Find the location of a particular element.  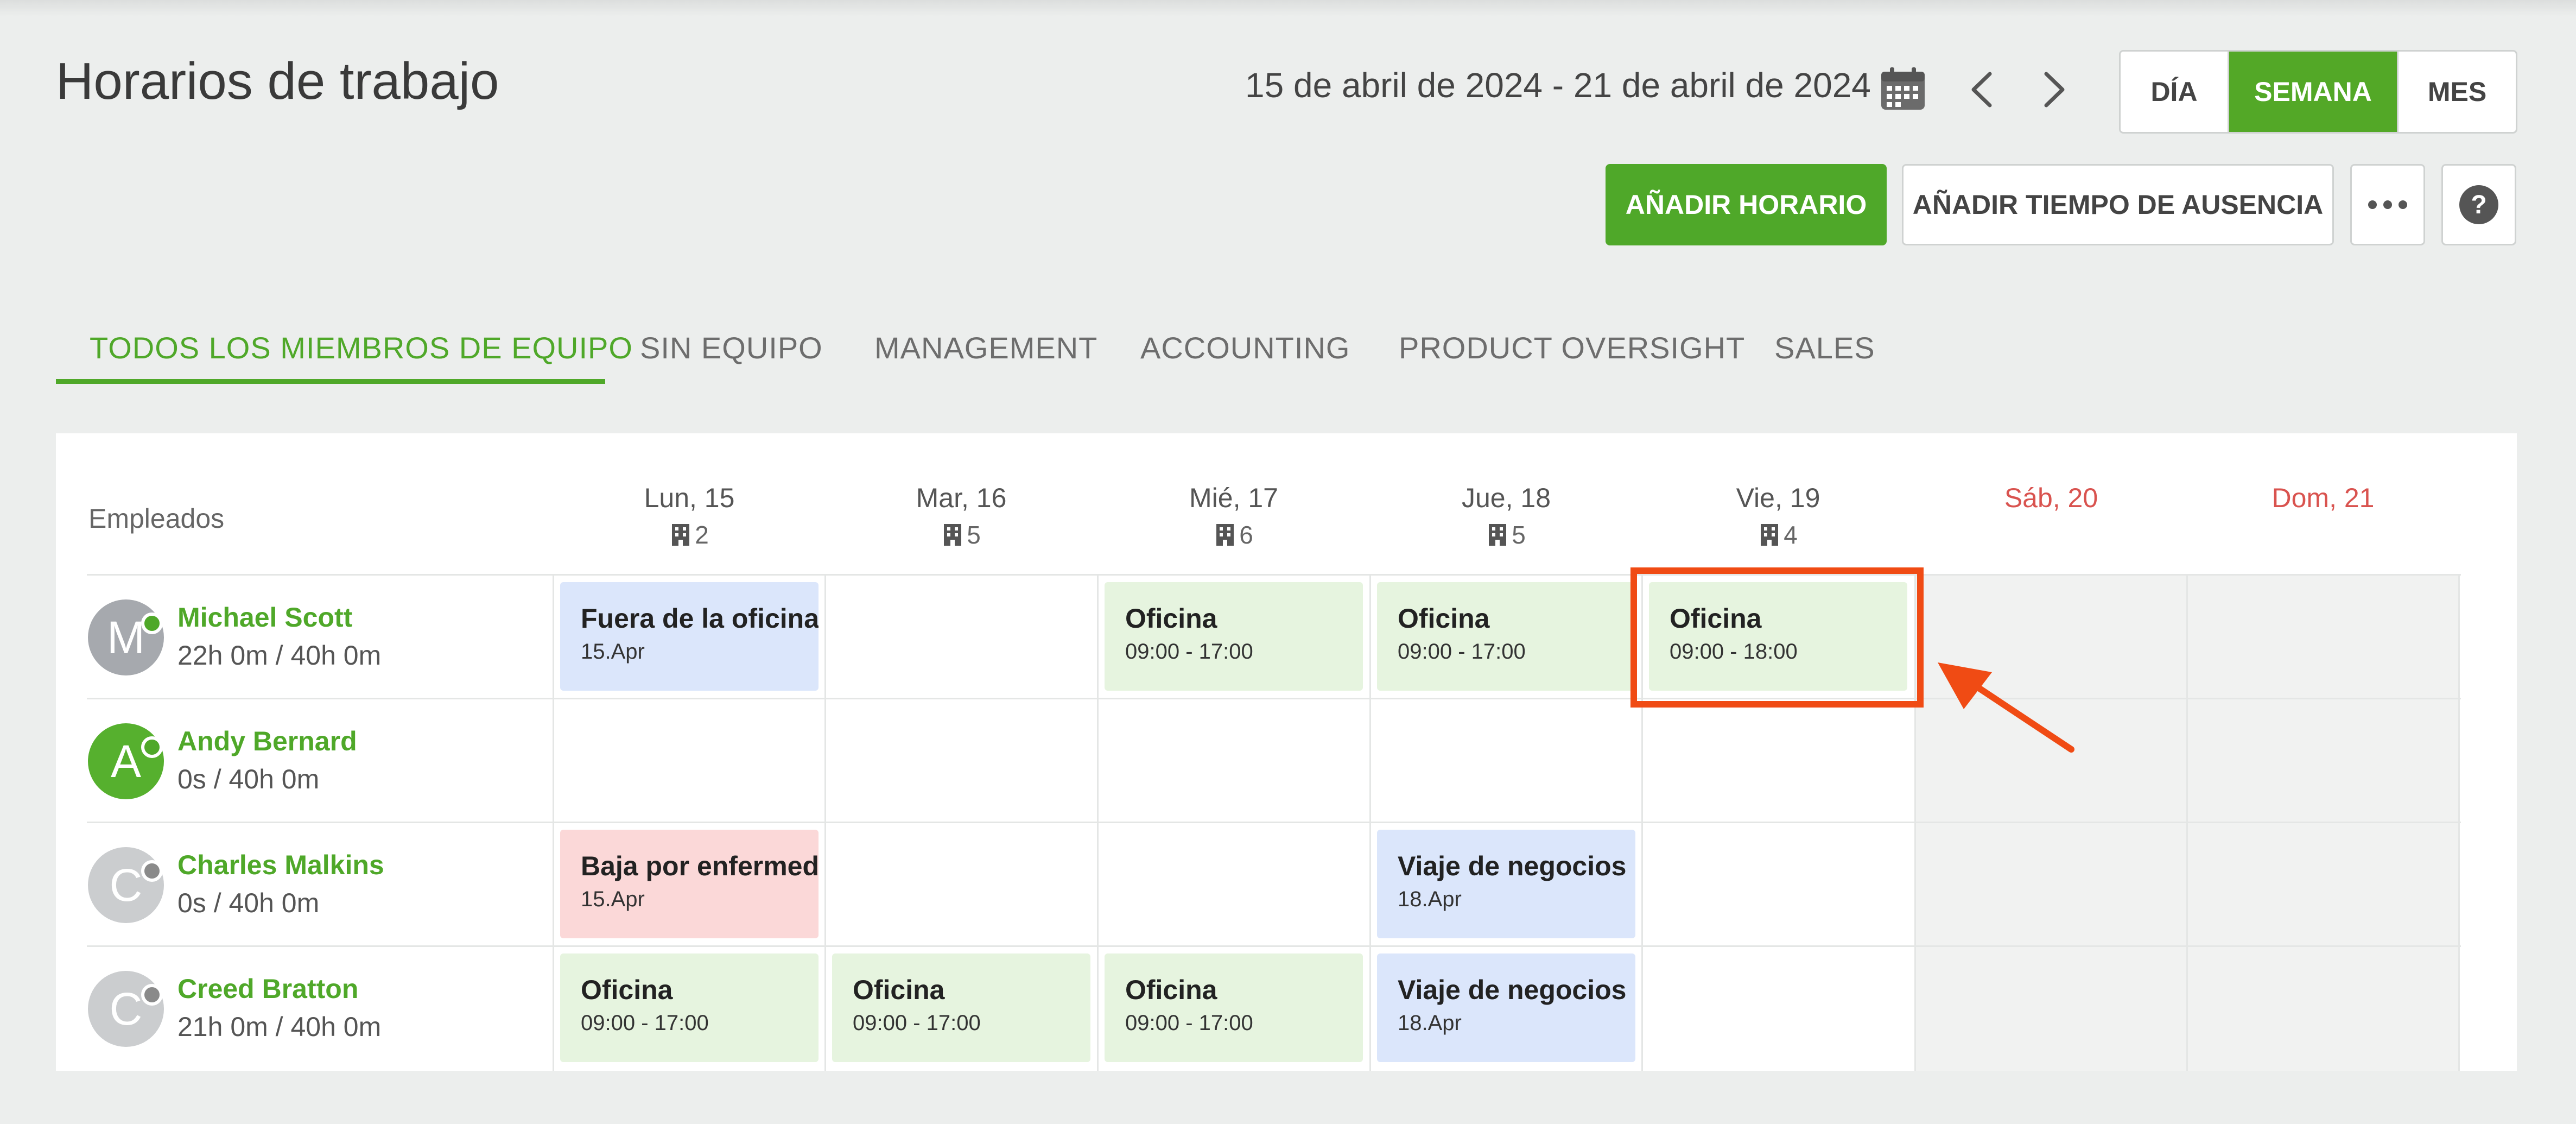

day-header: Vie, 19 4 is located at coordinates (1778, 516).